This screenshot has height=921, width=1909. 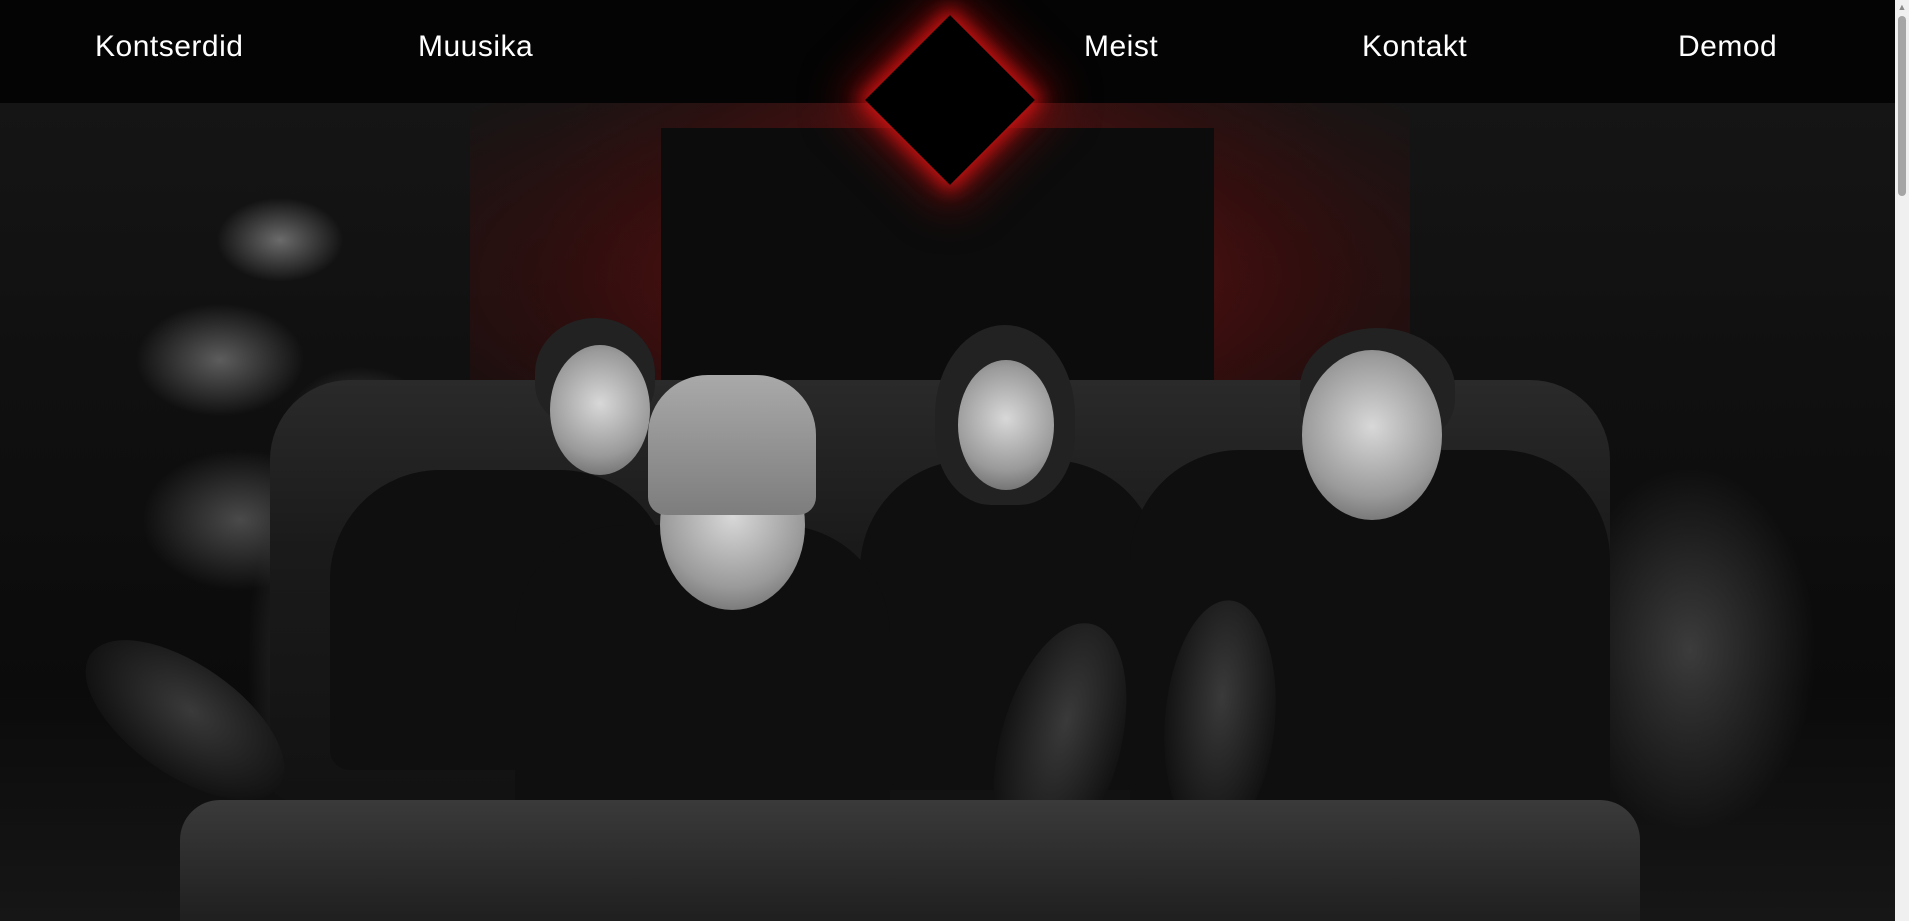 I want to click on nav-link-muusika: Muusika, so click(x=475, y=47).